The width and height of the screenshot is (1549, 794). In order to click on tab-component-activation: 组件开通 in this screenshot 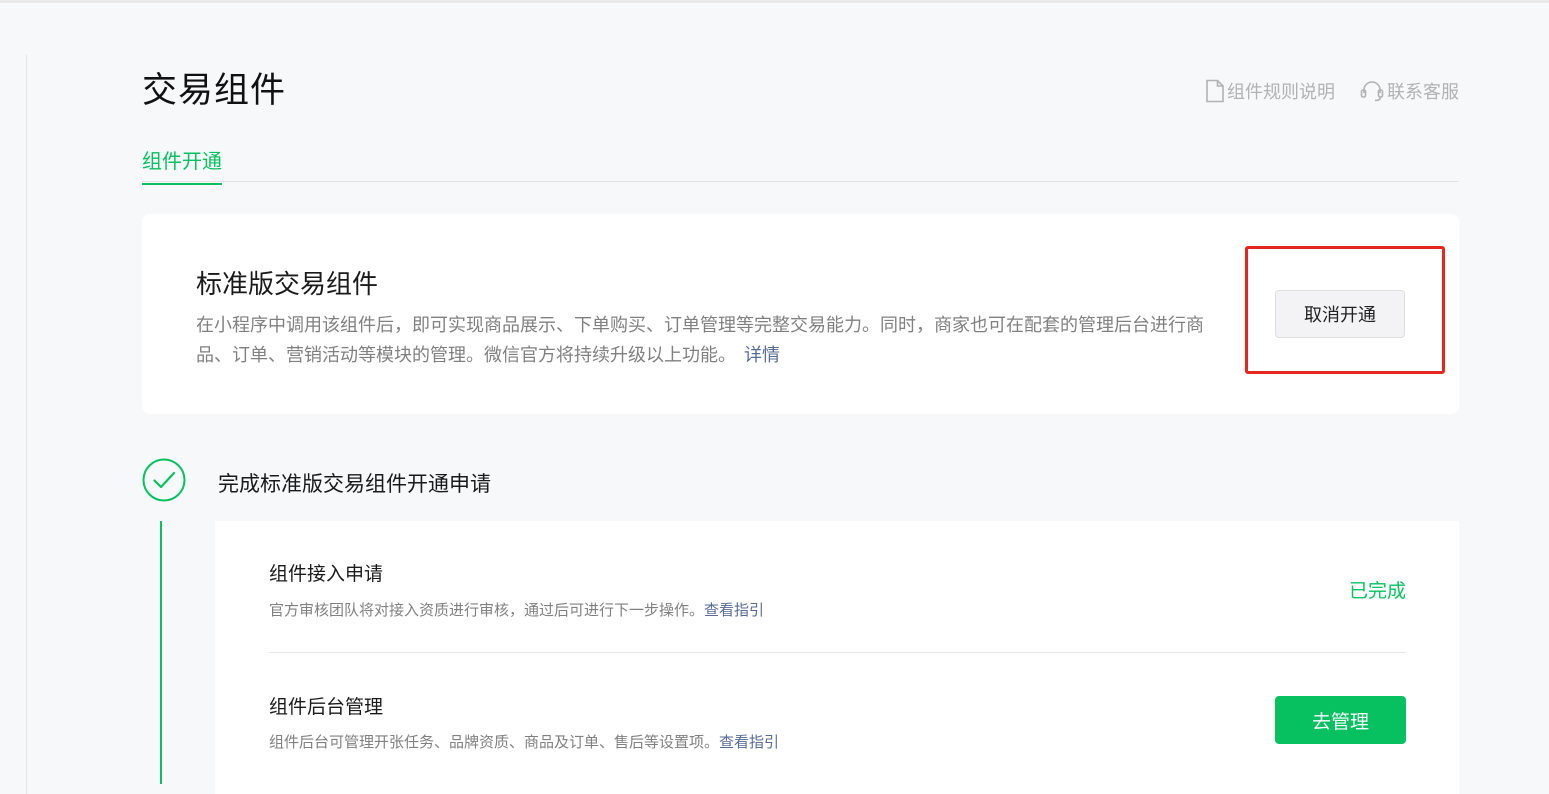, I will do `click(182, 165)`.